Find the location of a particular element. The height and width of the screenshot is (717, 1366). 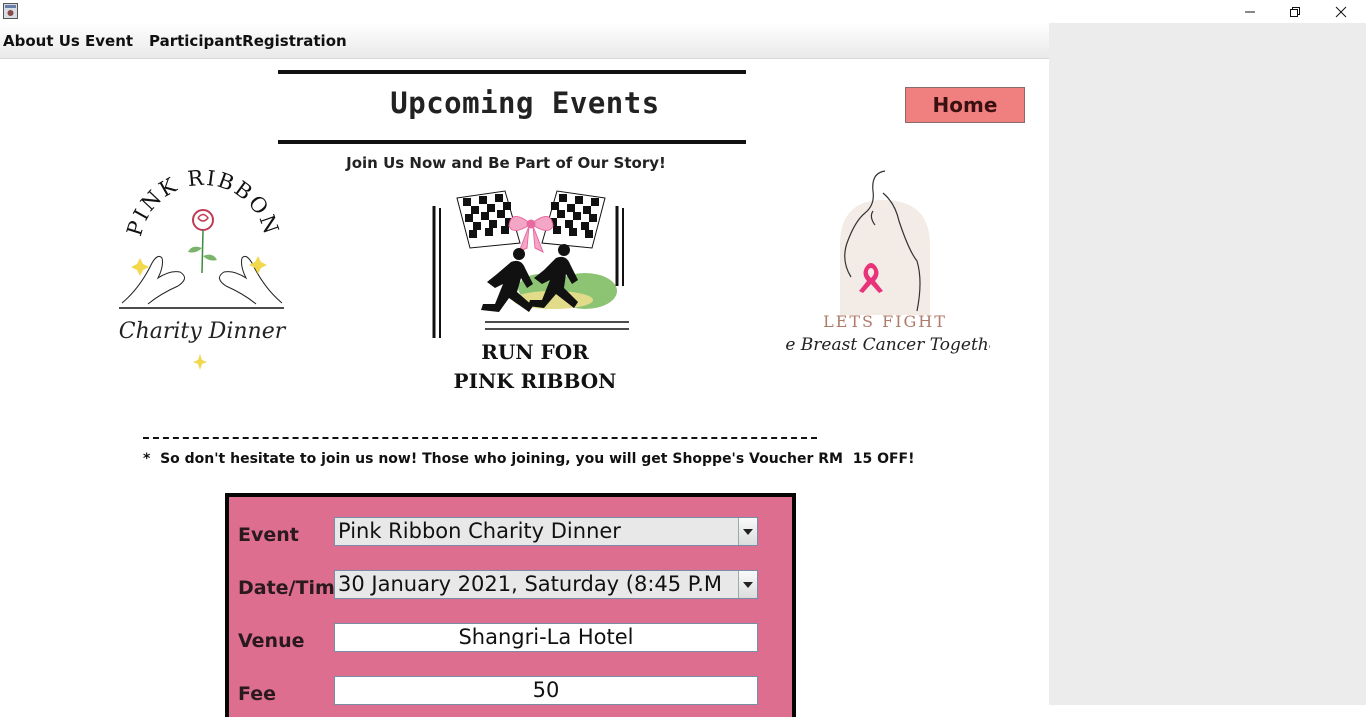

tagline: Join Us Now and Be Part of Our Story! is located at coordinates (506, 163).